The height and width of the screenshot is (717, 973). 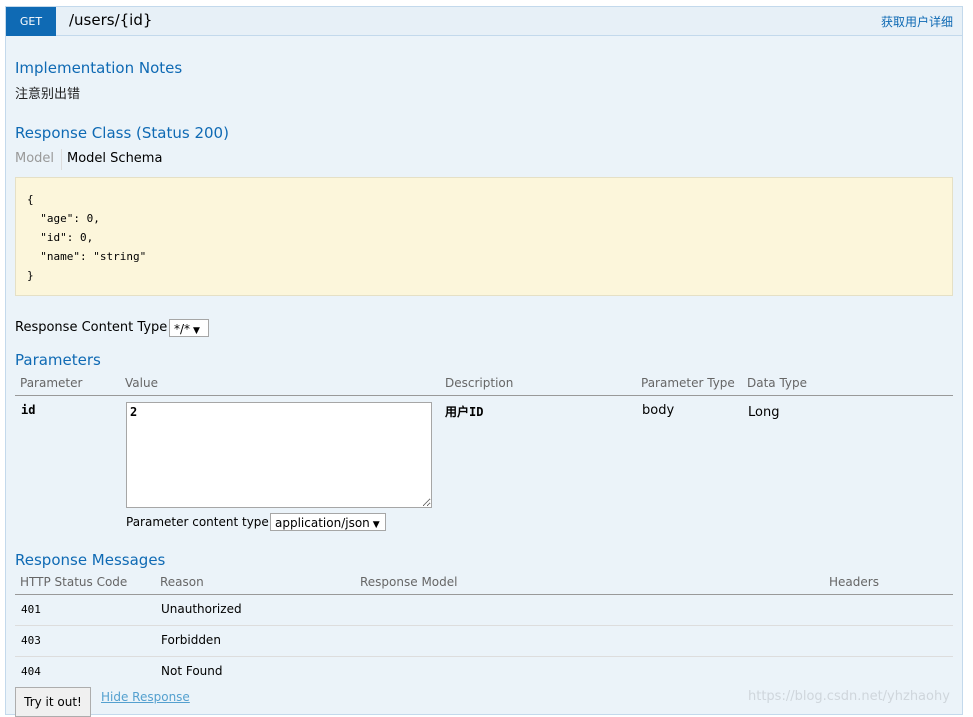 What do you see at coordinates (484, 395) in the screenshot?
I see `param-header-divider` at bounding box center [484, 395].